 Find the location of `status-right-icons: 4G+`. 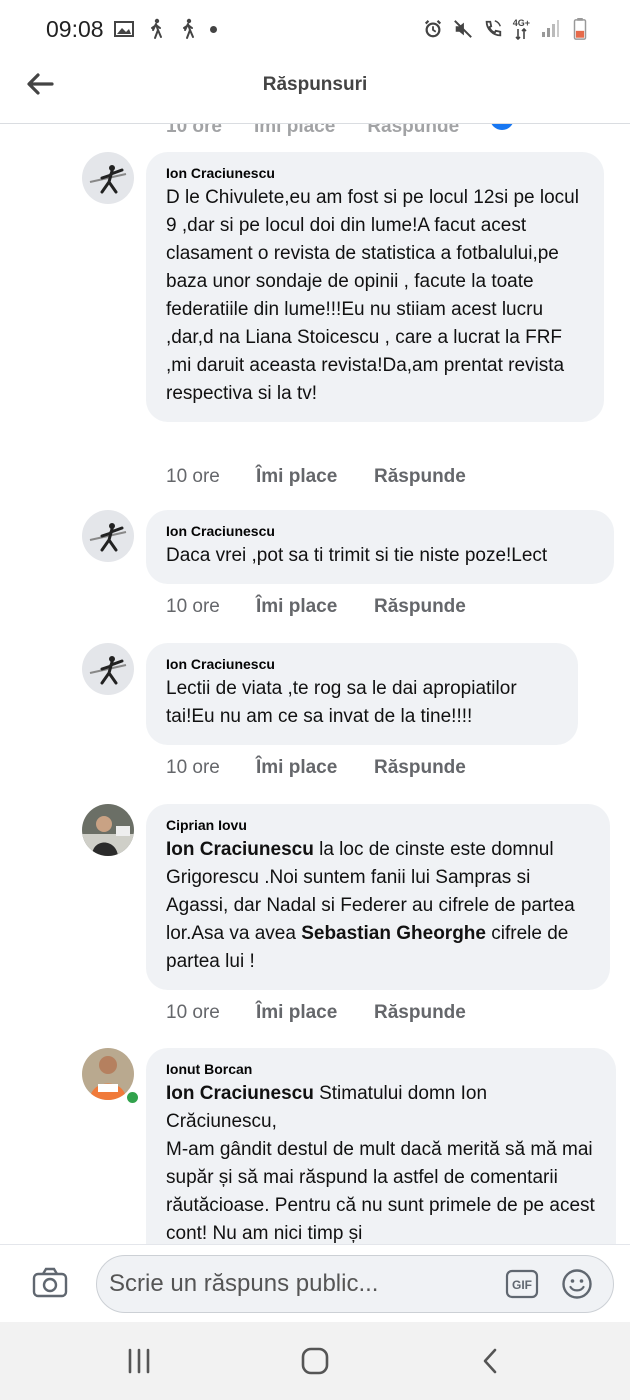

status-right-icons: 4G+ is located at coordinates (506, 29).